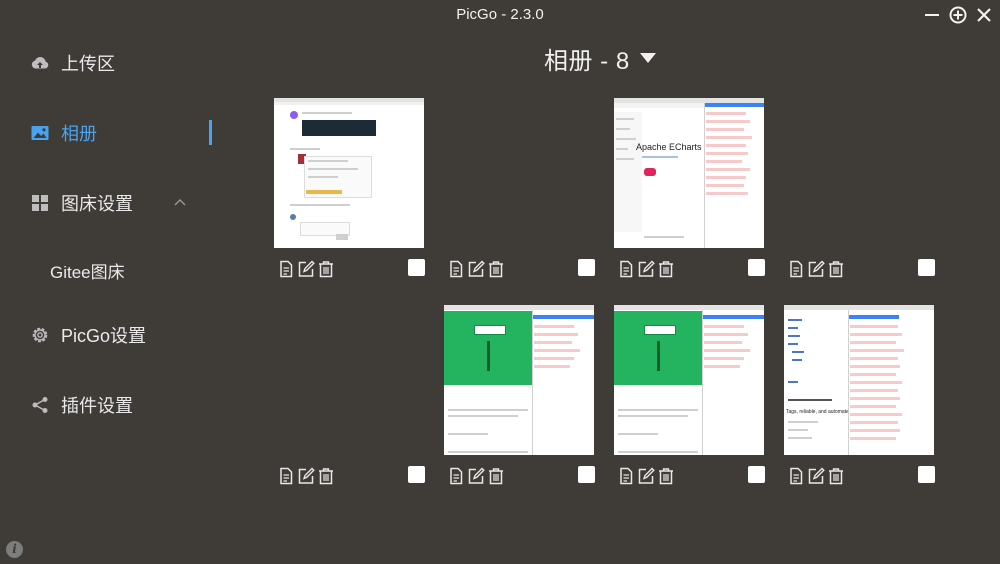 The width and height of the screenshot is (1000, 564). What do you see at coordinates (40, 335) in the screenshot?
I see `gear-icon` at bounding box center [40, 335].